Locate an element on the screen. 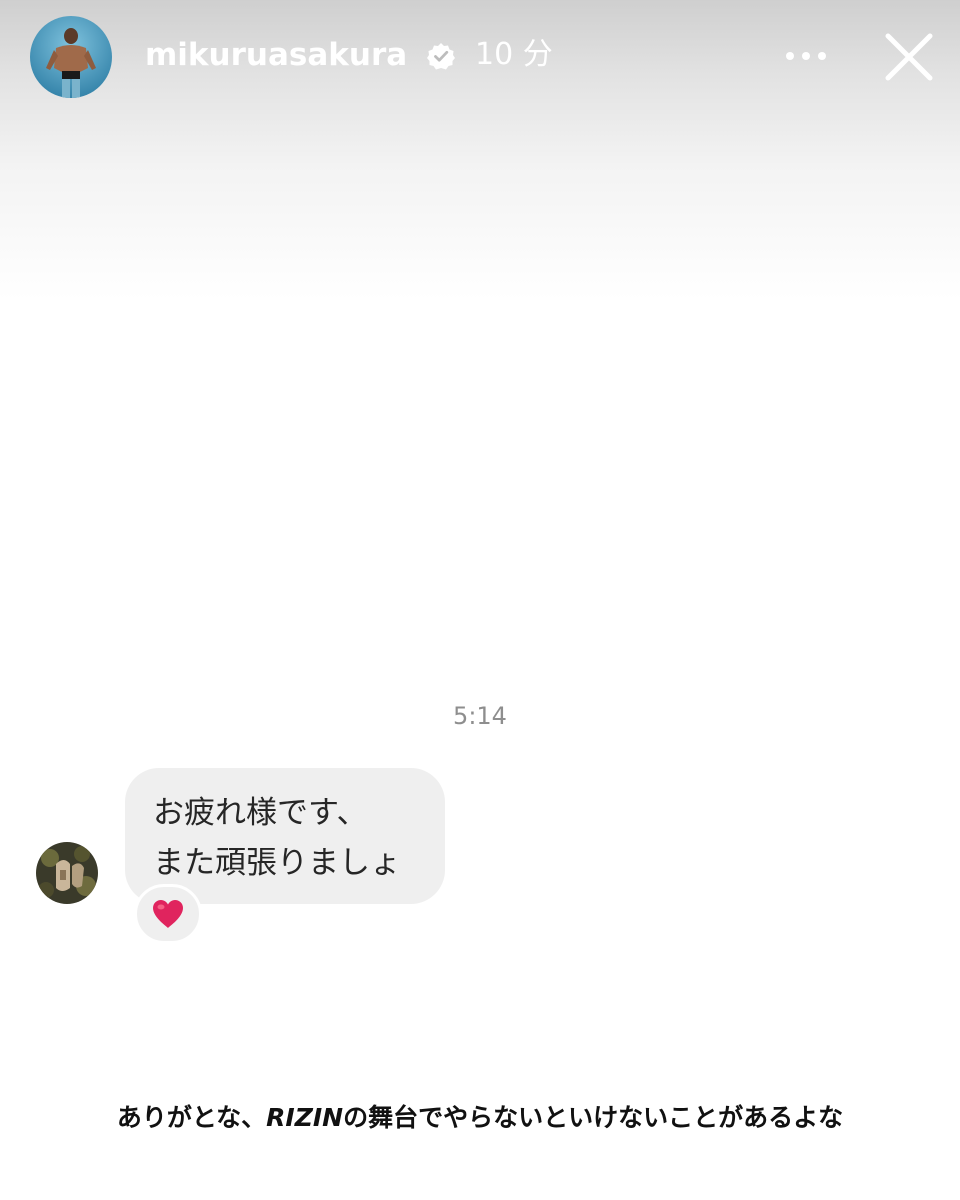  profile-photo-icon is located at coordinates (71, 57).